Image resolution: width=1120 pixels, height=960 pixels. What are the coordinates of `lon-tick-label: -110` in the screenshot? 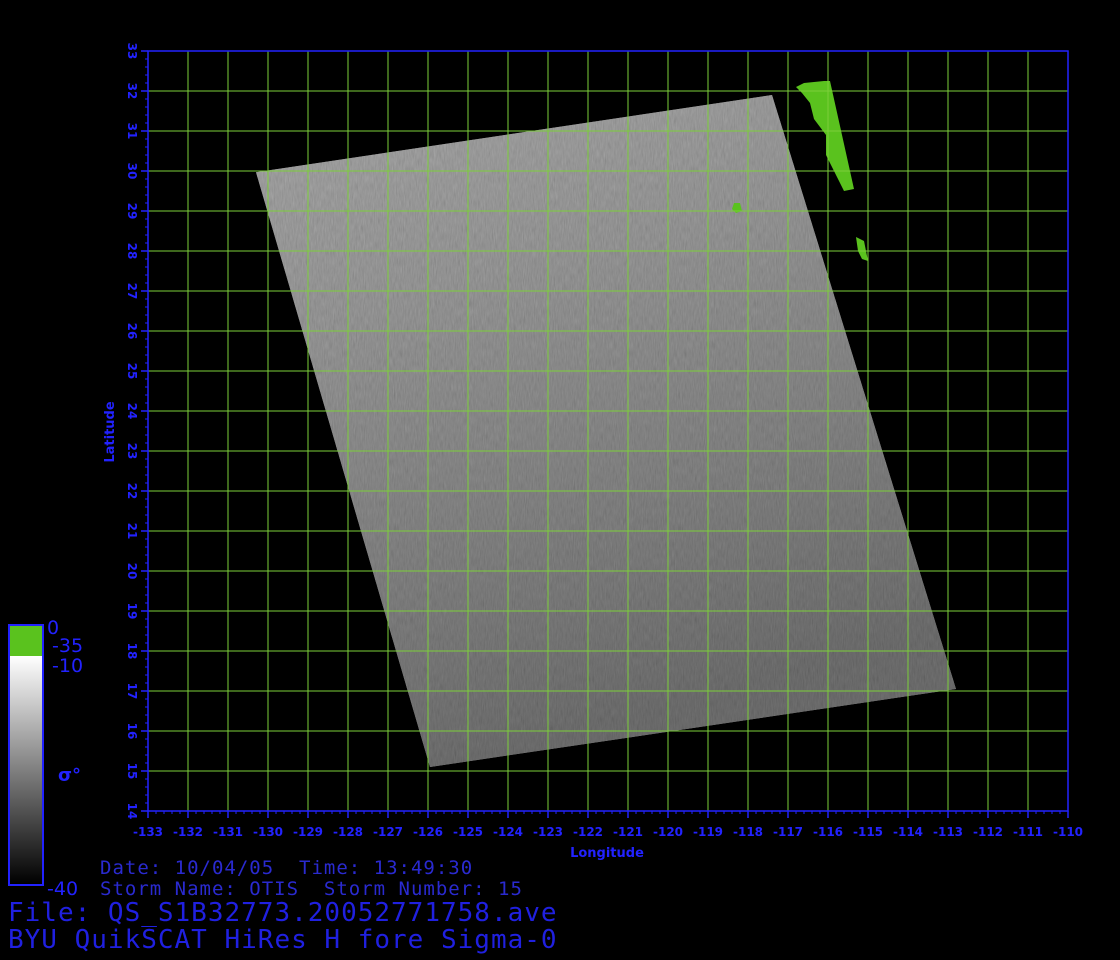 It's located at (1068, 832).